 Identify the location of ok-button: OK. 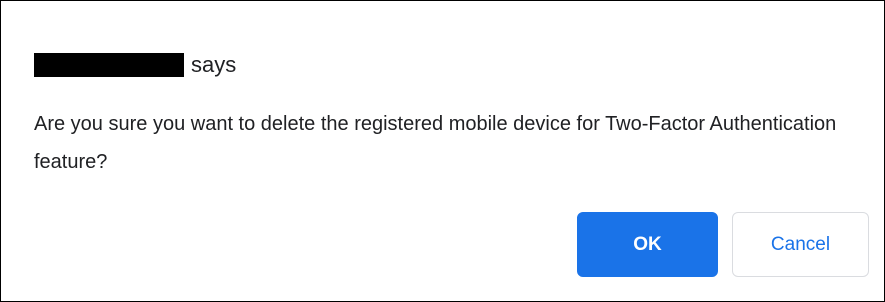
(647, 244).